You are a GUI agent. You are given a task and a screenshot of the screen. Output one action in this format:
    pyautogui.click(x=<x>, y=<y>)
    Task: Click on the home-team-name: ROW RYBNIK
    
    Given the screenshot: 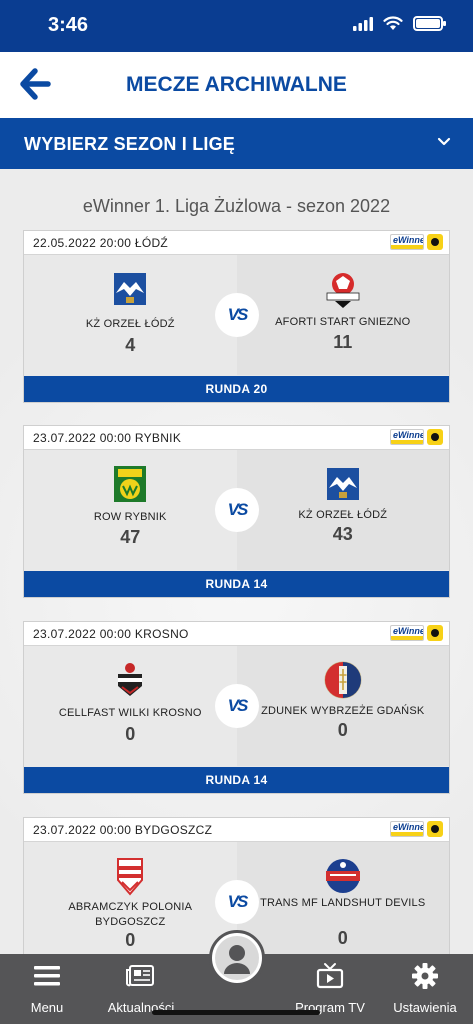 What is the action you would take?
    pyautogui.click(x=130, y=517)
    